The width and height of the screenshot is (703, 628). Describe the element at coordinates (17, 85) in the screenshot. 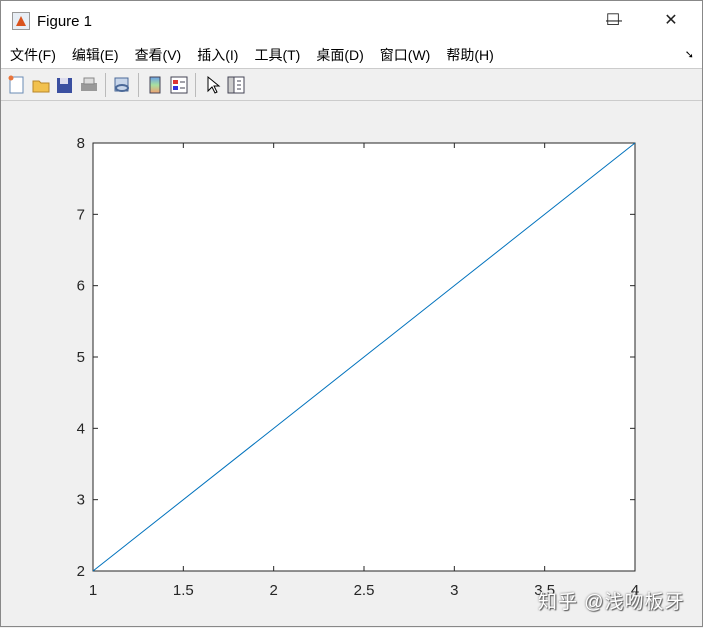

I see `new-figure-icon` at that location.